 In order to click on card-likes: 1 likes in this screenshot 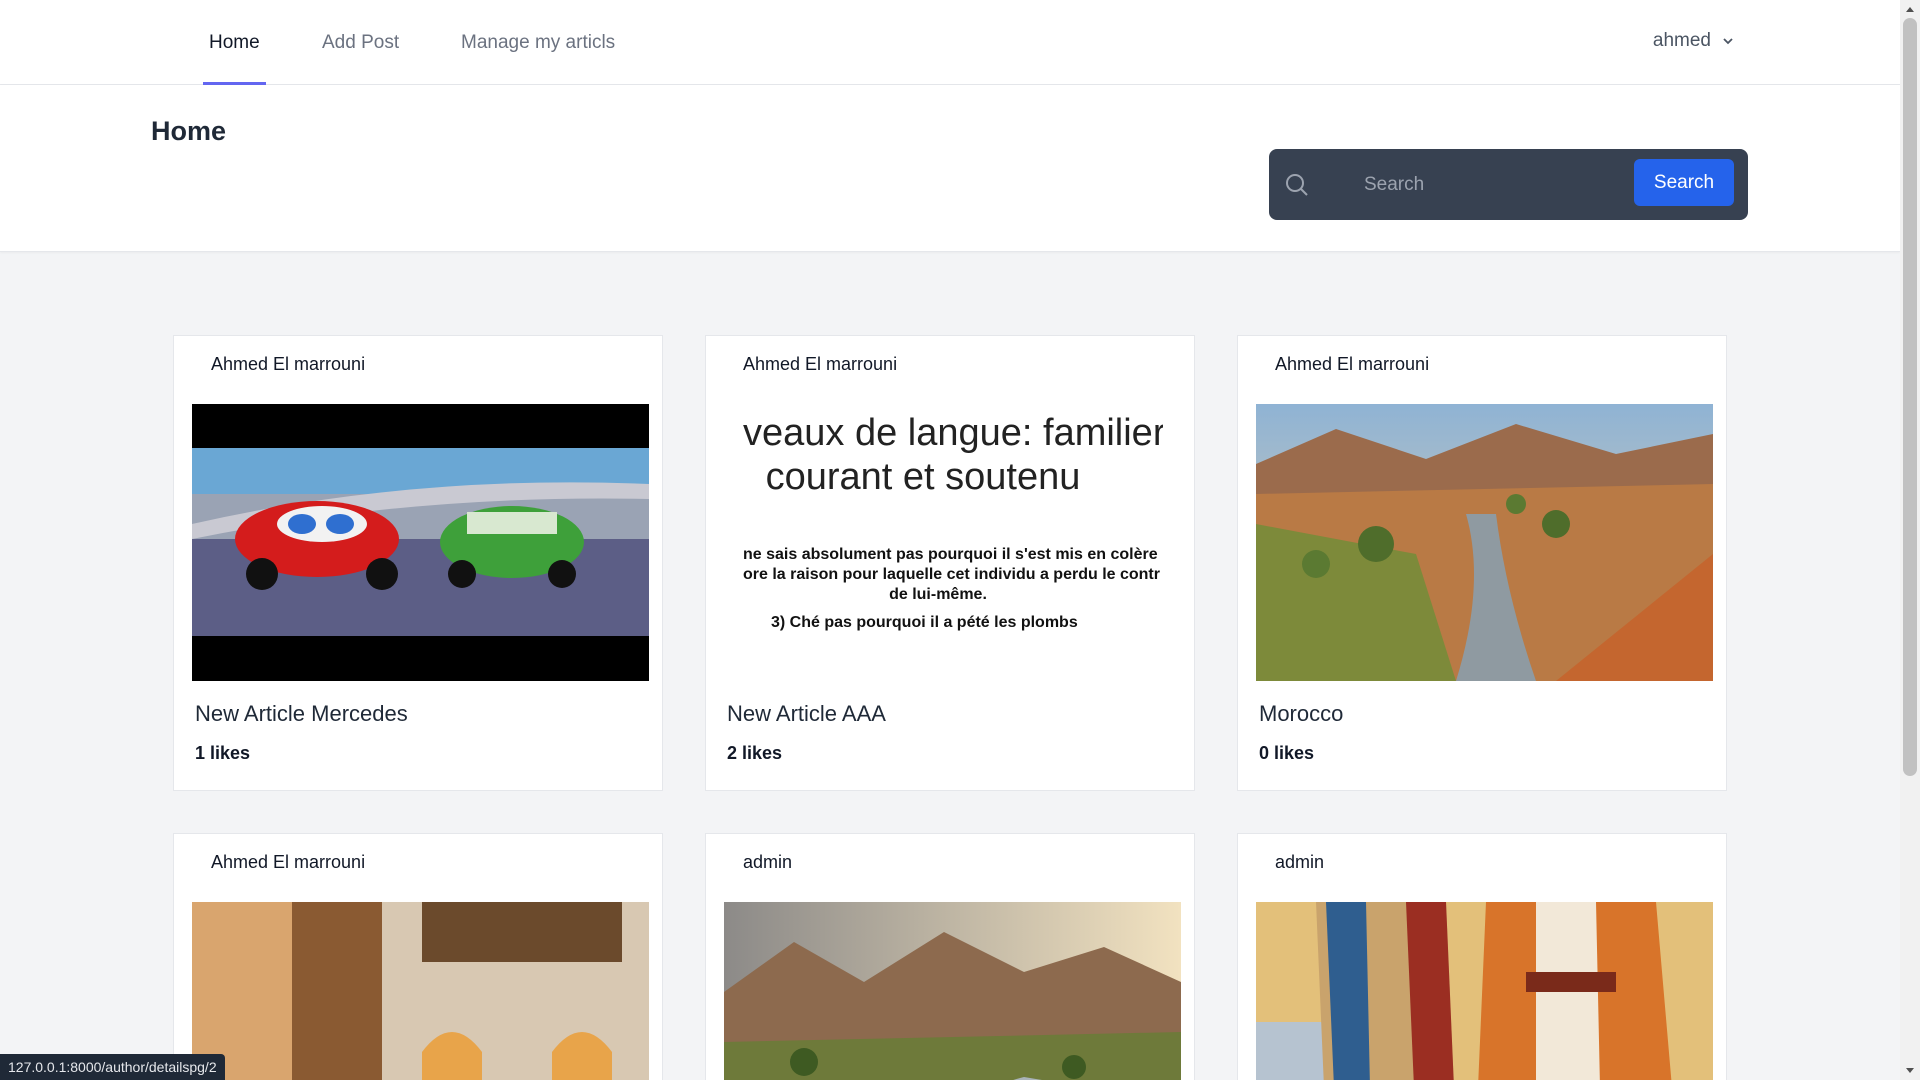, I will do `click(223, 753)`.